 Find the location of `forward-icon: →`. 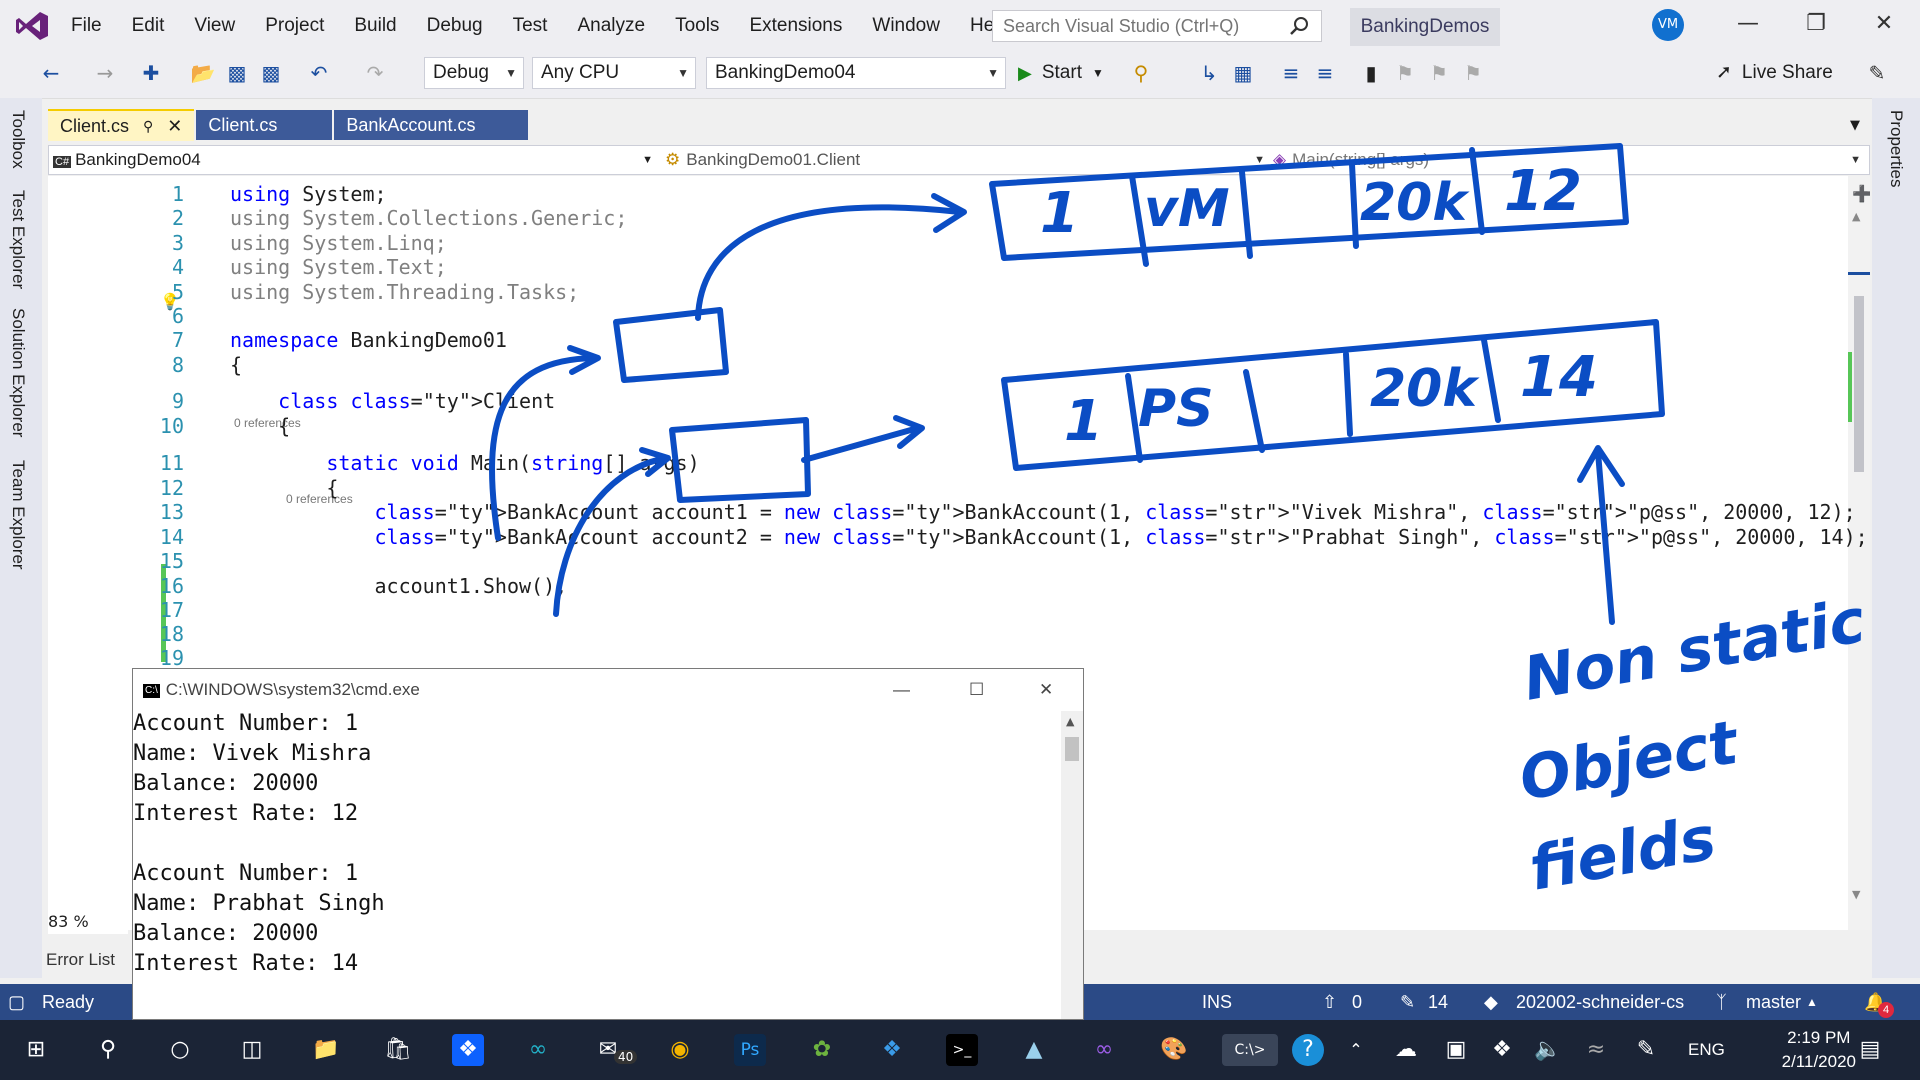

forward-icon: → is located at coordinates (105, 73).